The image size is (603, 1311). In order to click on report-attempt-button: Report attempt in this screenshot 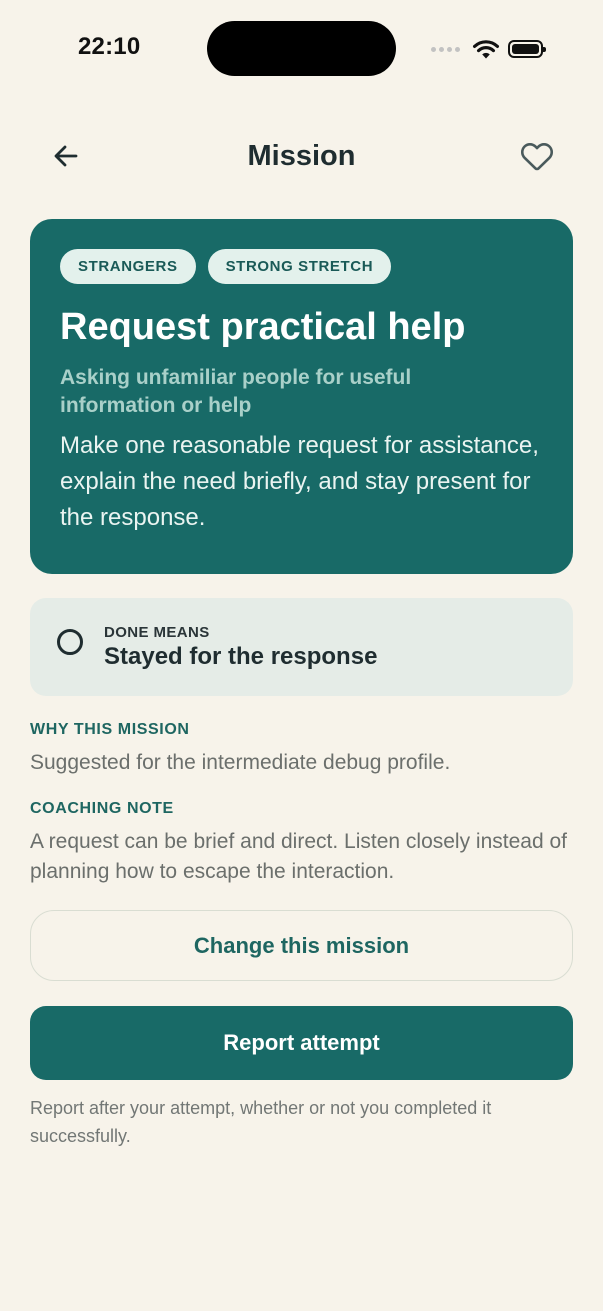, I will do `click(301, 1043)`.